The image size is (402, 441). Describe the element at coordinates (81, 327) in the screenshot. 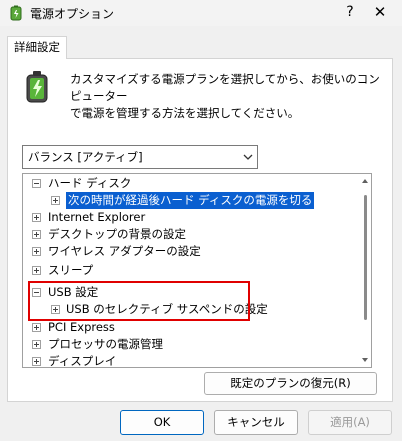

I see `tree-item-label: PCI Express` at that location.